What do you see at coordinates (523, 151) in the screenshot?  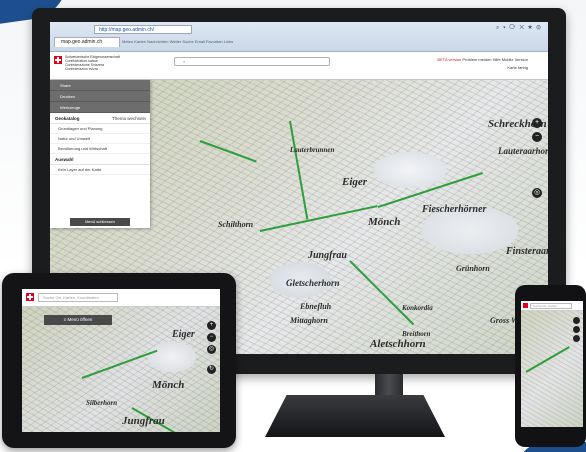 I see `map-label: Lauteraarhorn` at bounding box center [523, 151].